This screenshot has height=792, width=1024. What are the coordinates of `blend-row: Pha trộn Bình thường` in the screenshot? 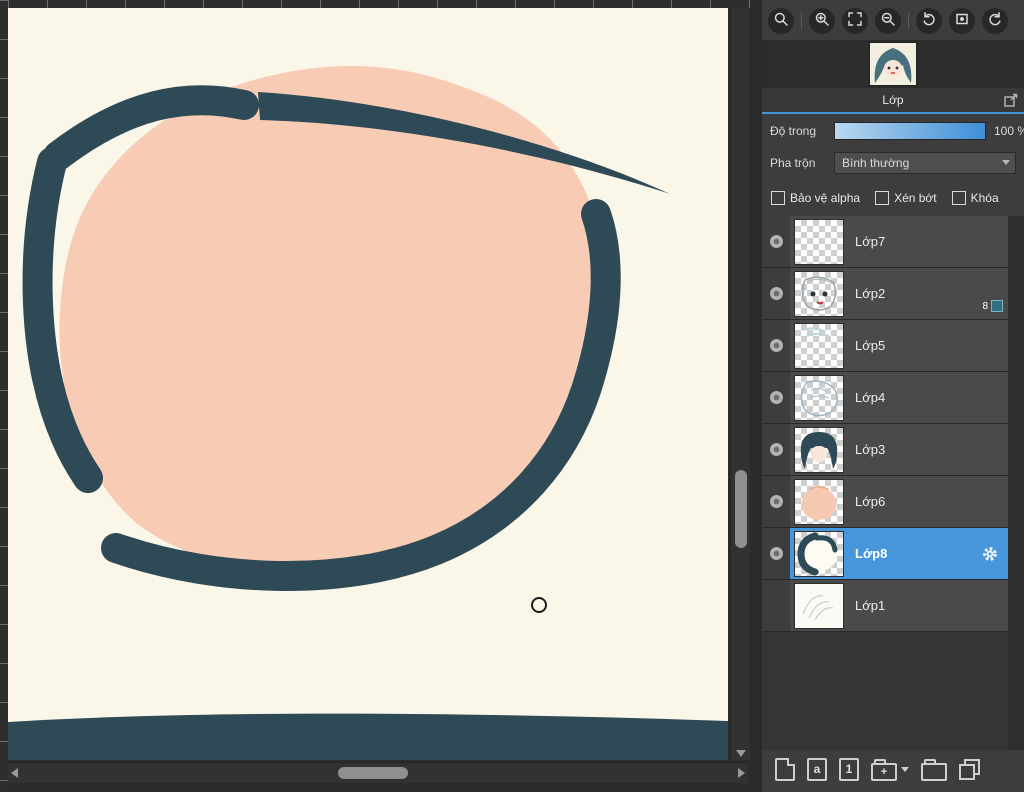 It's located at (893, 163).